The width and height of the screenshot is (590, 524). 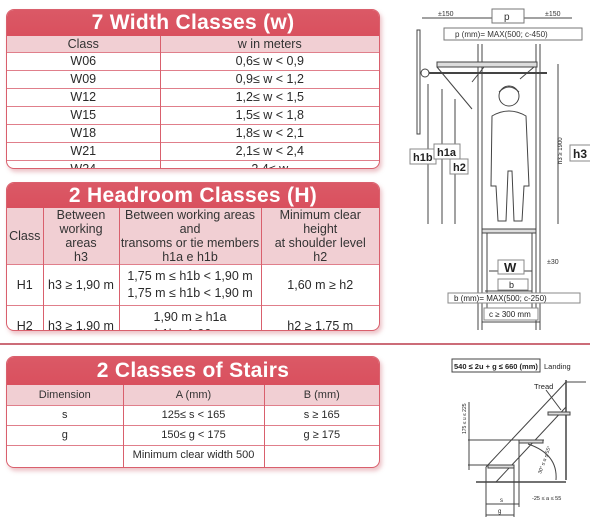 I want to click on rise-range-label: 175 ≤ u ≤ 225, so click(x=465, y=418).